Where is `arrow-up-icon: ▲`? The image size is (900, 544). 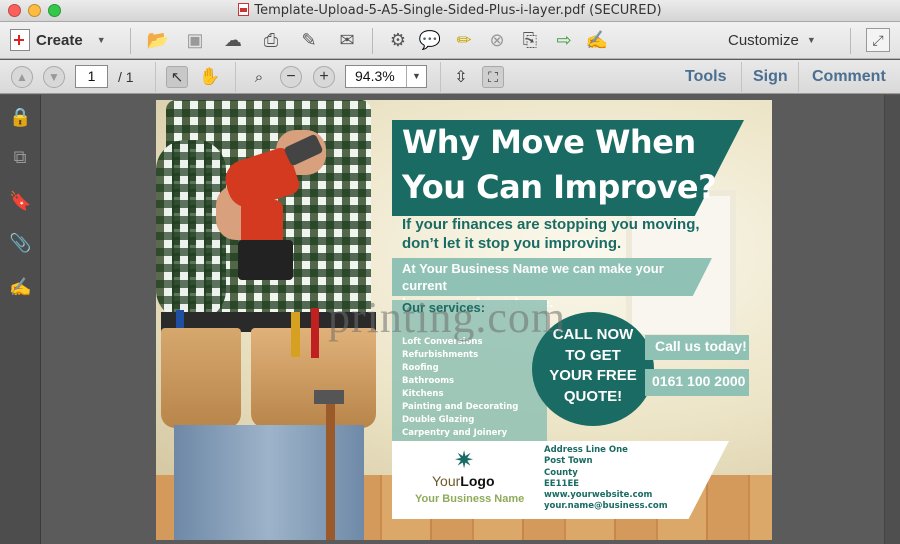 arrow-up-icon: ▲ is located at coordinates (22, 77).